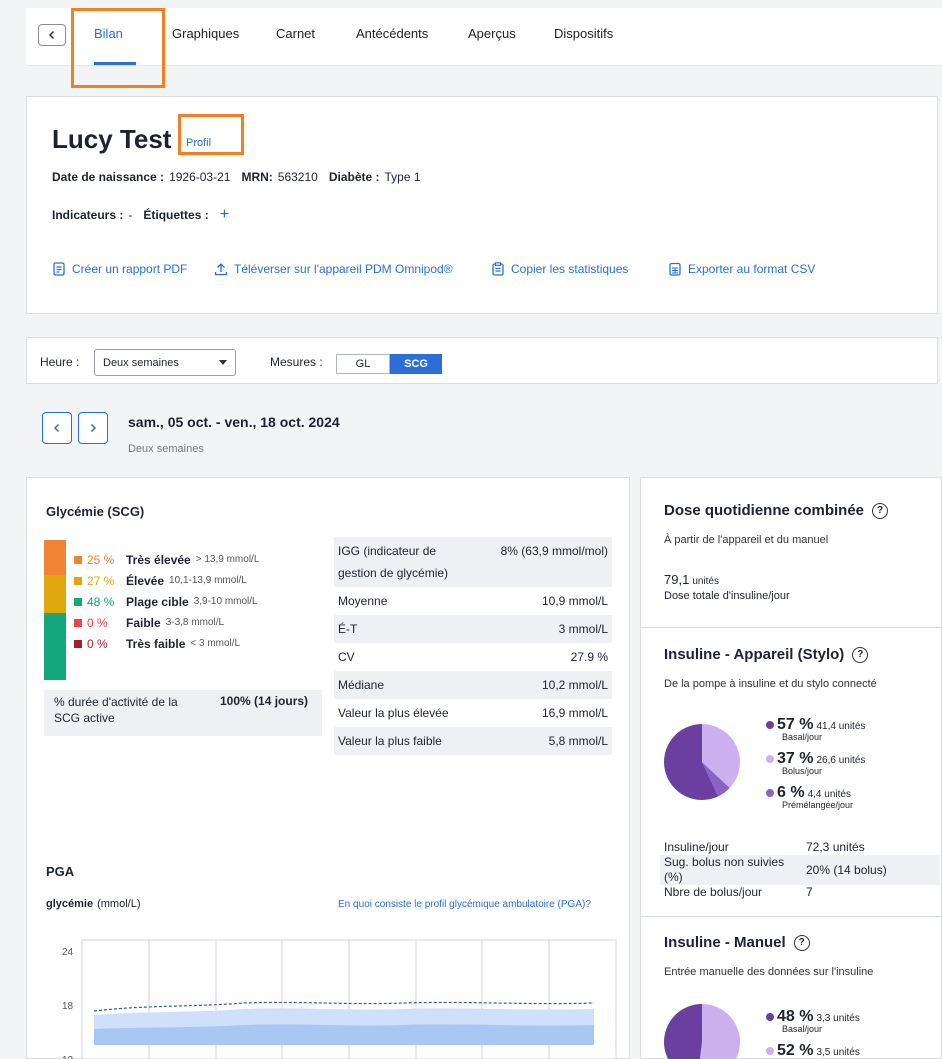  Describe the element at coordinates (705, 581) in the screenshot. I see `daily-dose-unit: unités` at that location.